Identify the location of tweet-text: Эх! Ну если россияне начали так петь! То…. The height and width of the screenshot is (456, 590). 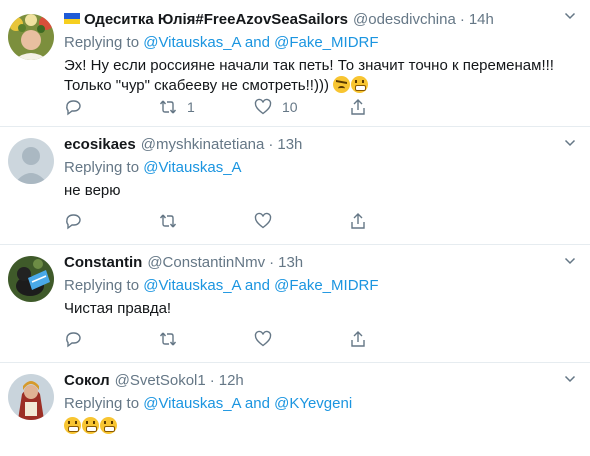
(319, 76).